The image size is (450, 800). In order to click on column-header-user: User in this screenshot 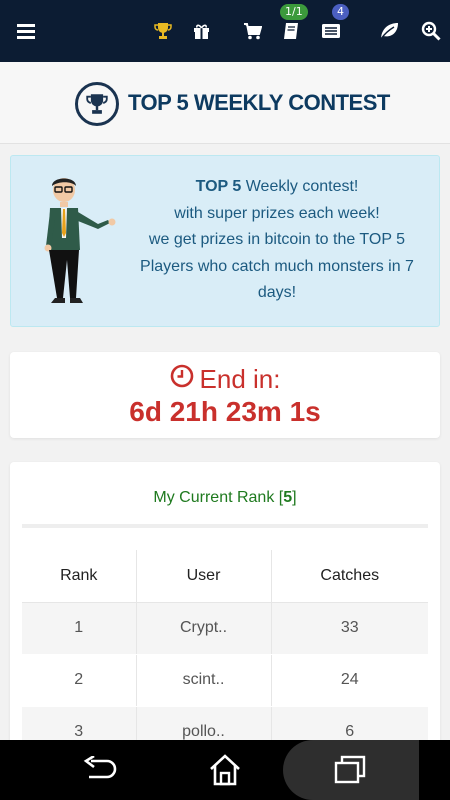, I will do `click(204, 576)`.